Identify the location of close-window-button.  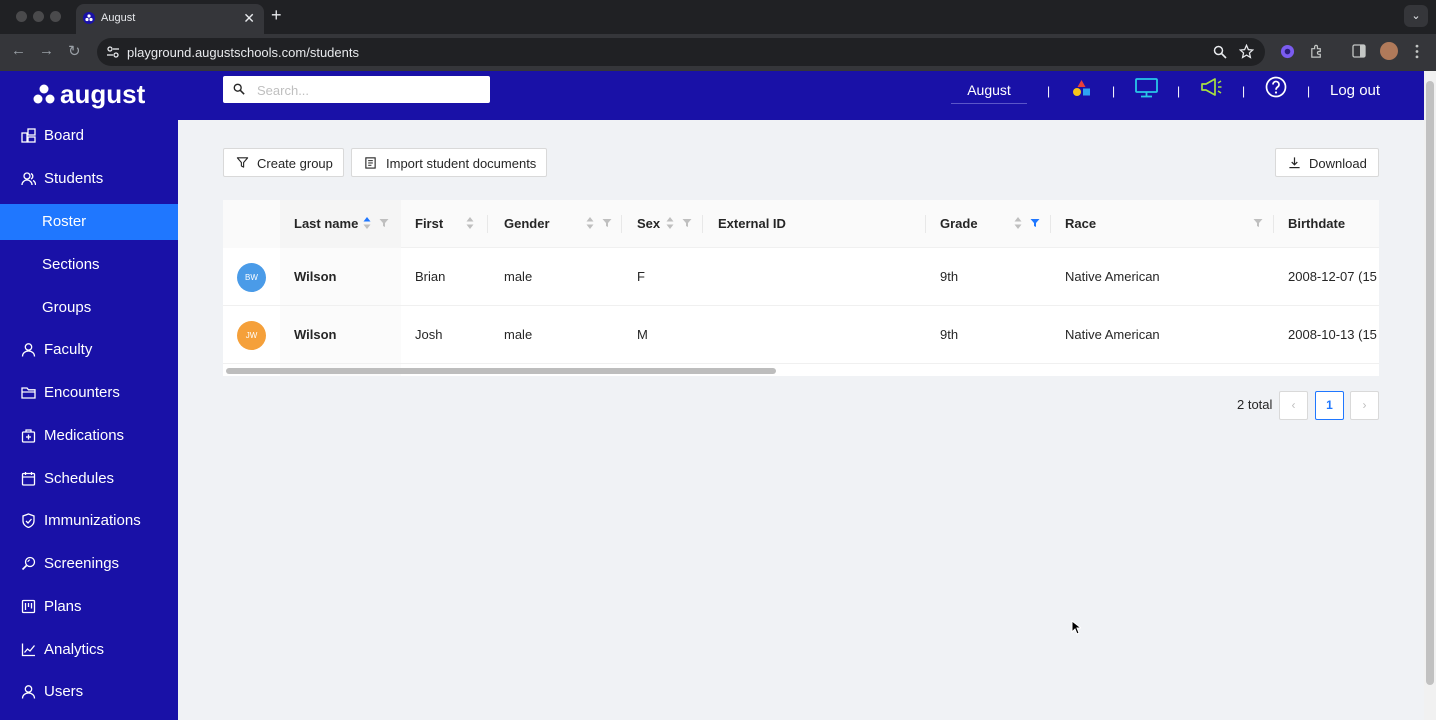
(21, 16).